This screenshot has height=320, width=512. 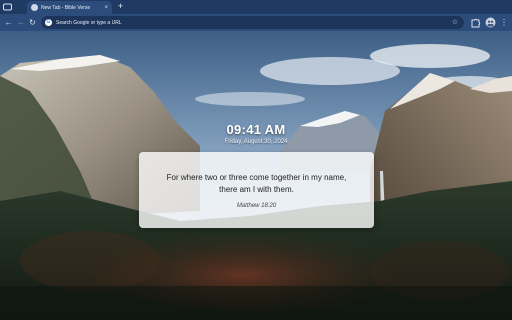 What do you see at coordinates (7, 7) in the screenshot?
I see `tab-search-icon` at bounding box center [7, 7].